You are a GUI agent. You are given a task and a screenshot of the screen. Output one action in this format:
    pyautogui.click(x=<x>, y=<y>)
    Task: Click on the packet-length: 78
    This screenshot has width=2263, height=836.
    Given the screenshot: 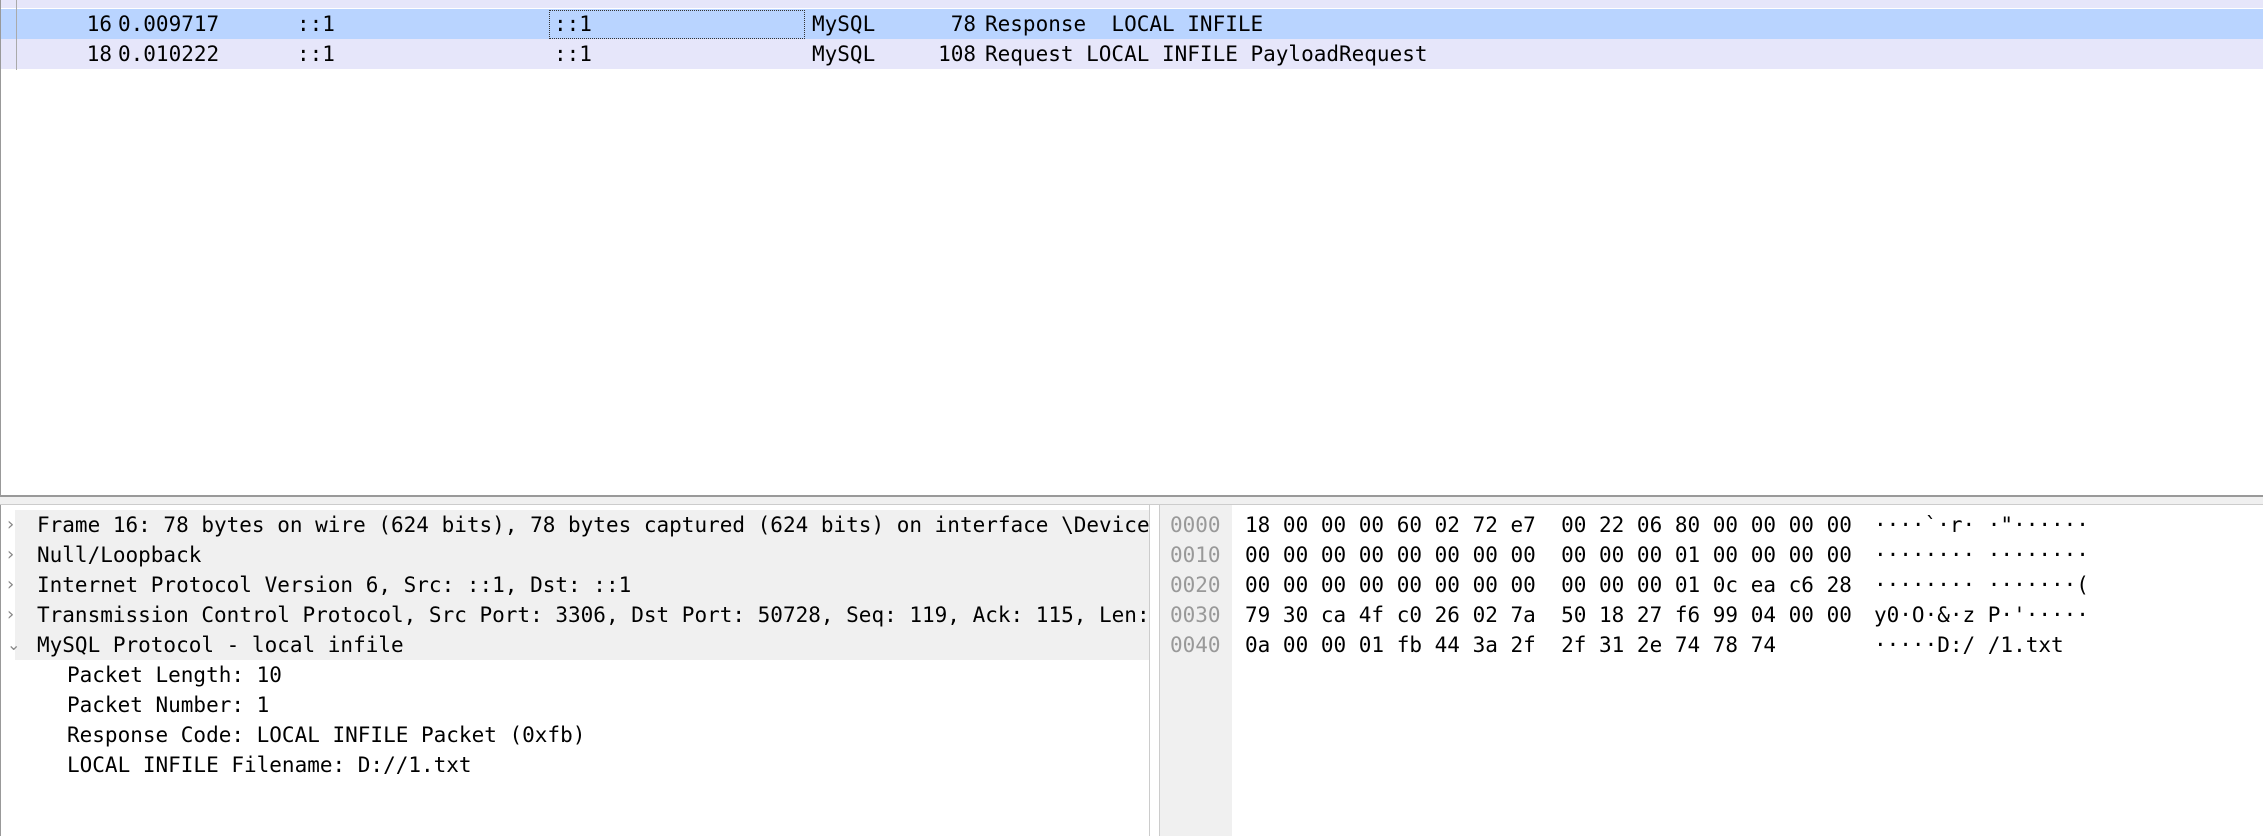 What is the action you would take?
    pyautogui.click(x=963, y=24)
    